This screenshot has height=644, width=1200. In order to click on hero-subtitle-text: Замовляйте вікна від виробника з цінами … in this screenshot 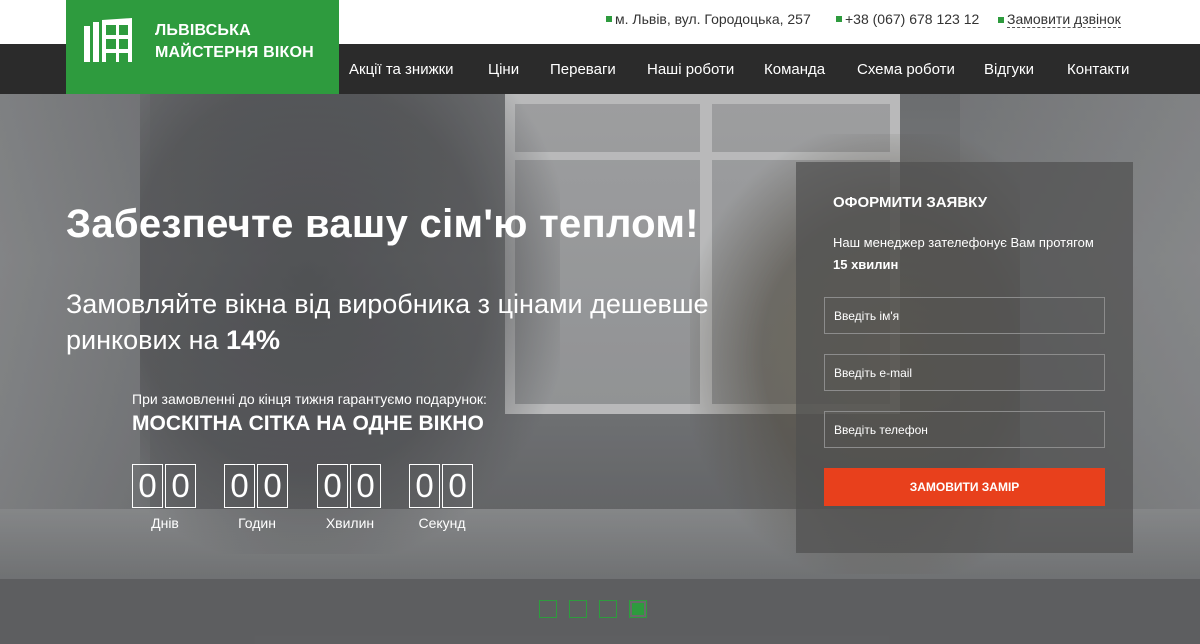, I will do `click(387, 322)`.